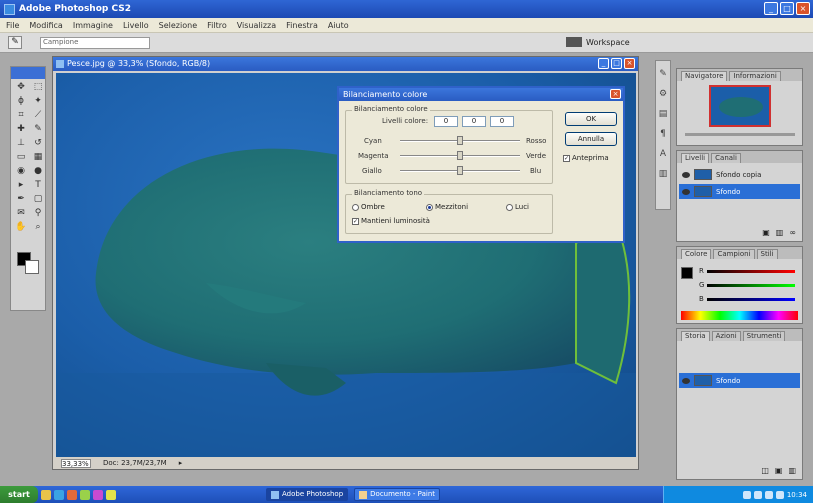 The height and width of the screenshot is (503, 813). Describe the element at coordinates (256, 25) in the screenshot. I see `menu-visualizza: Visualizza` at that location.